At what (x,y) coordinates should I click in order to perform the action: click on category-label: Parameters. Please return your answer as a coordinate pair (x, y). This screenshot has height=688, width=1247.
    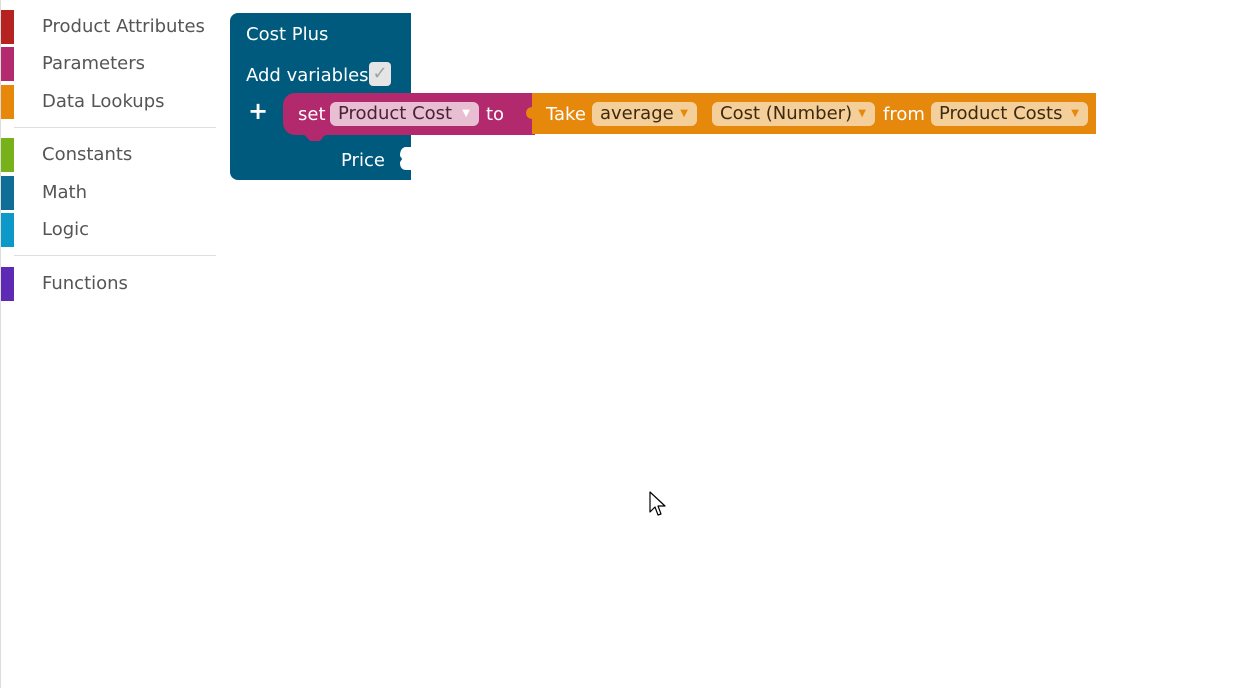
    Looking at the image, I should click on (94, 63).